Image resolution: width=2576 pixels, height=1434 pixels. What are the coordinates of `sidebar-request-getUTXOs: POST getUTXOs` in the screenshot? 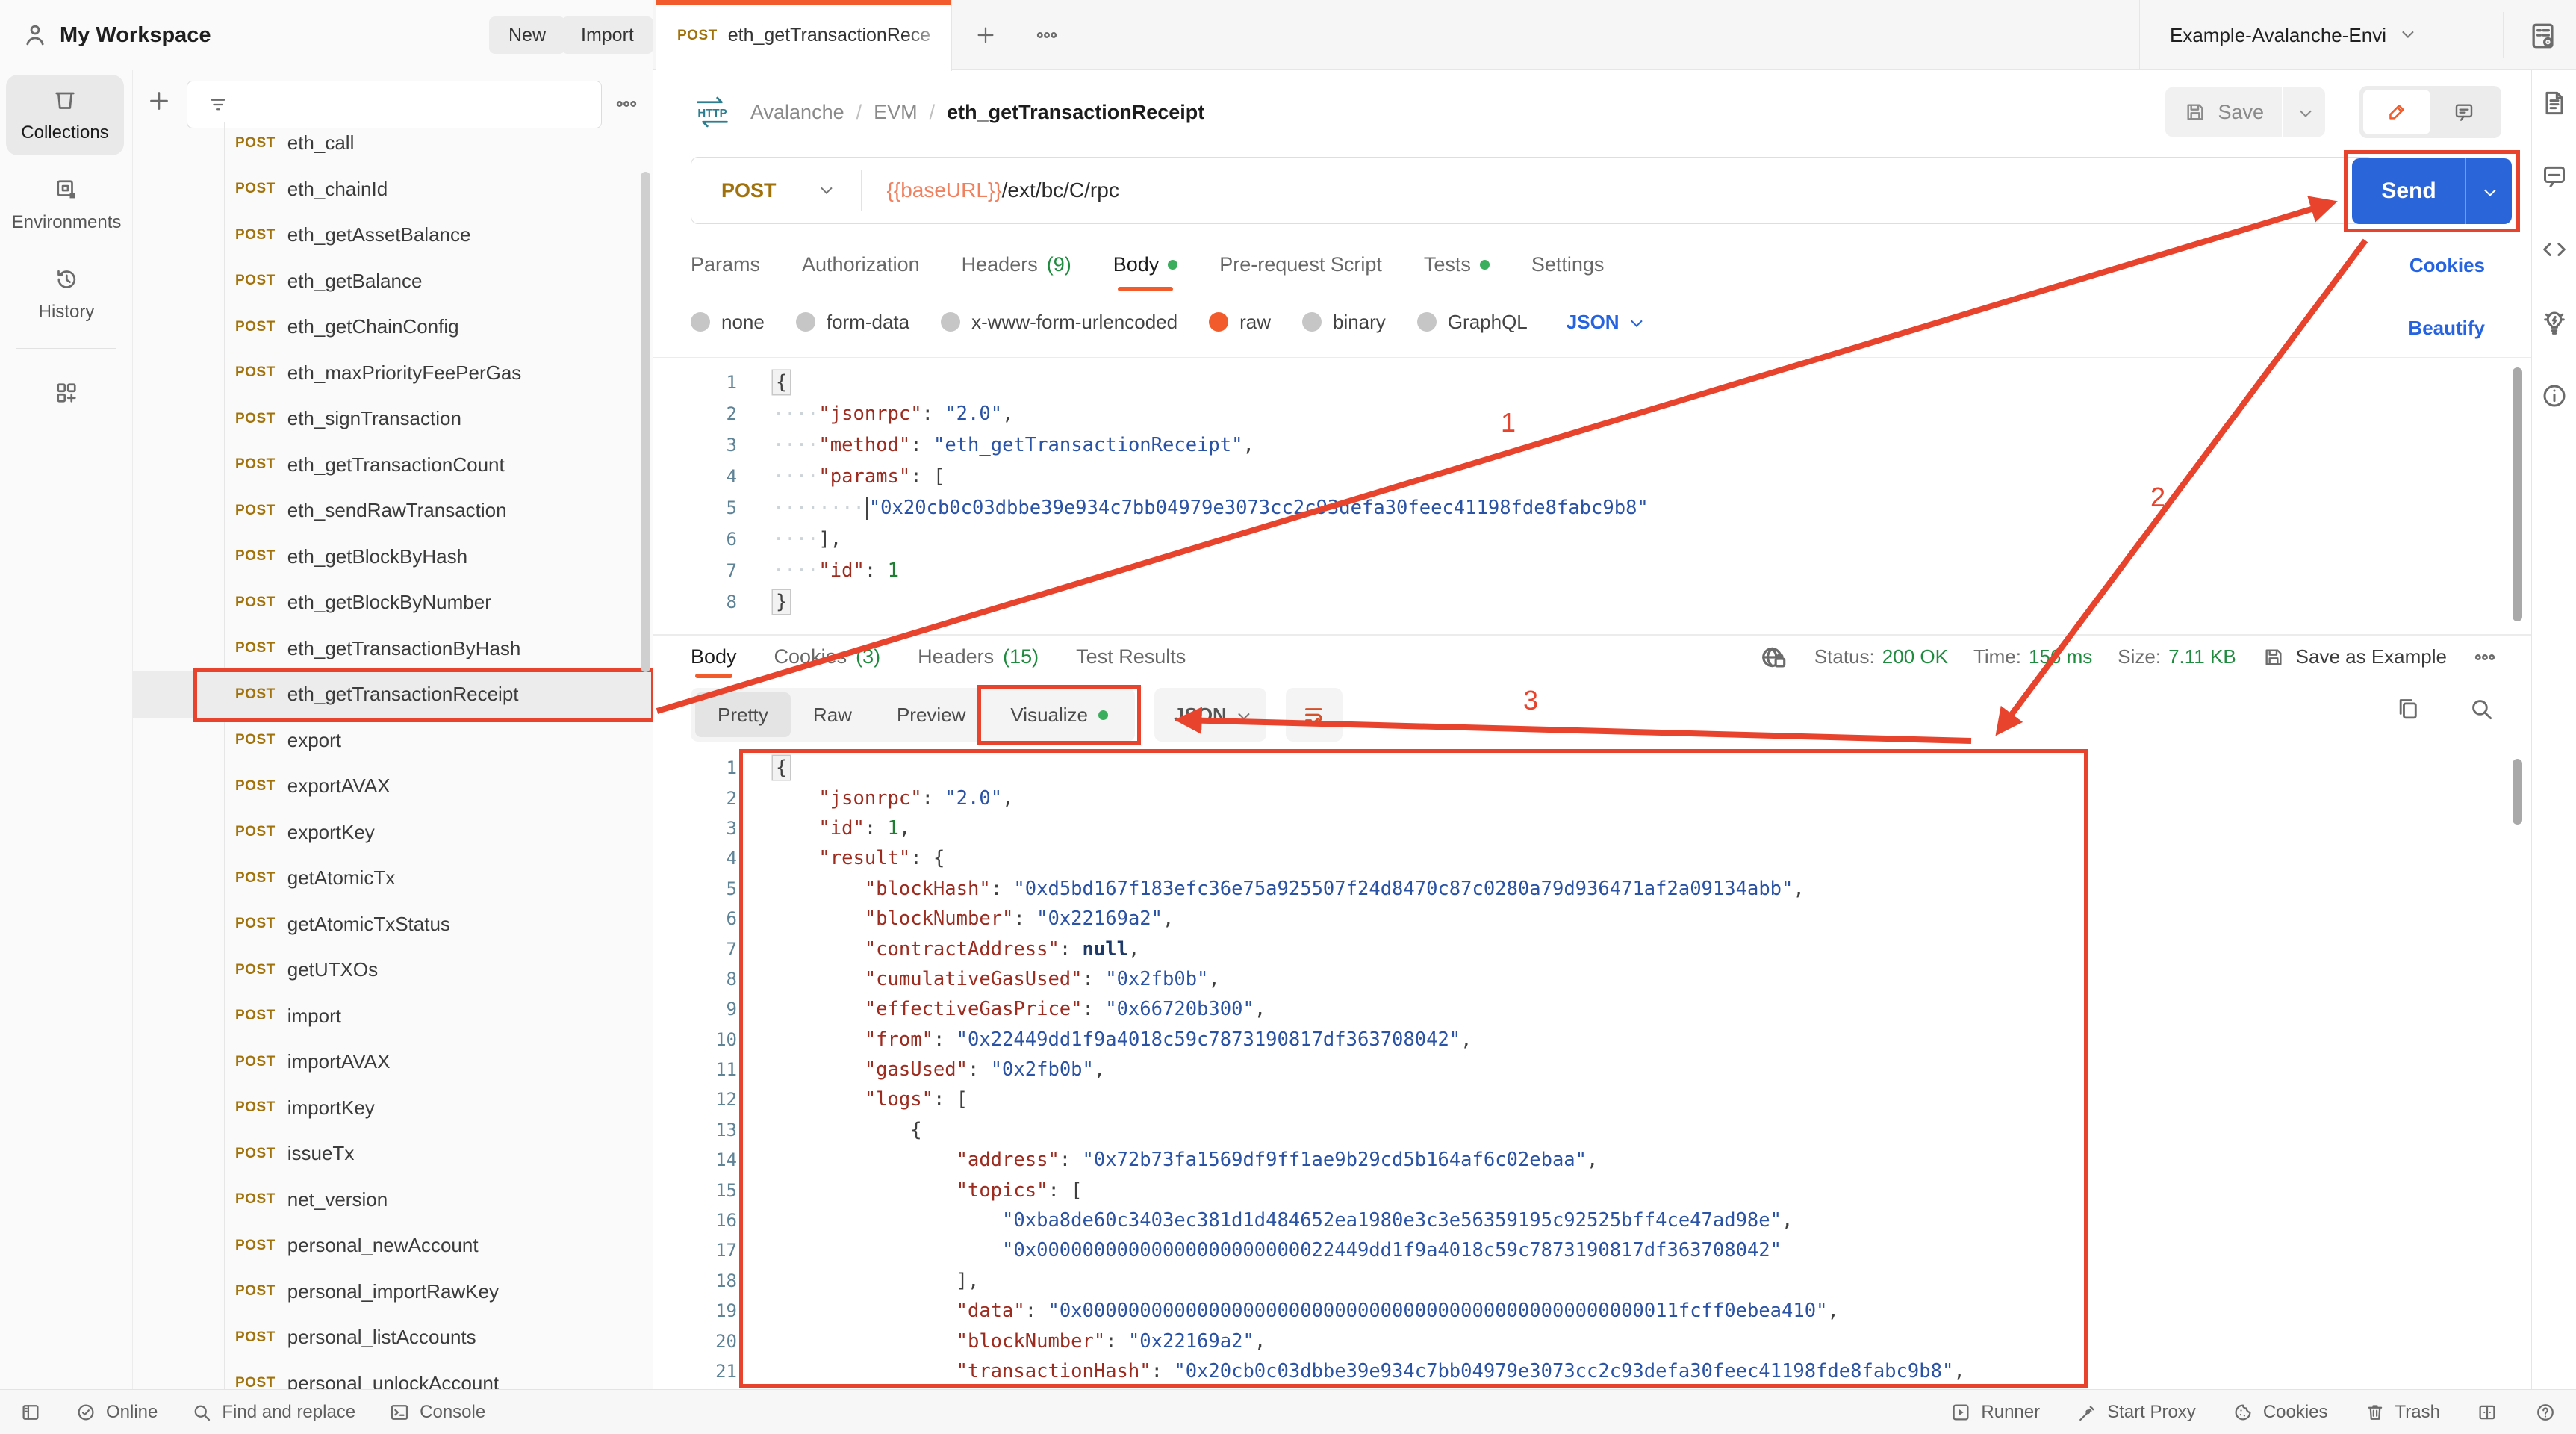 It's located at (393, 970).